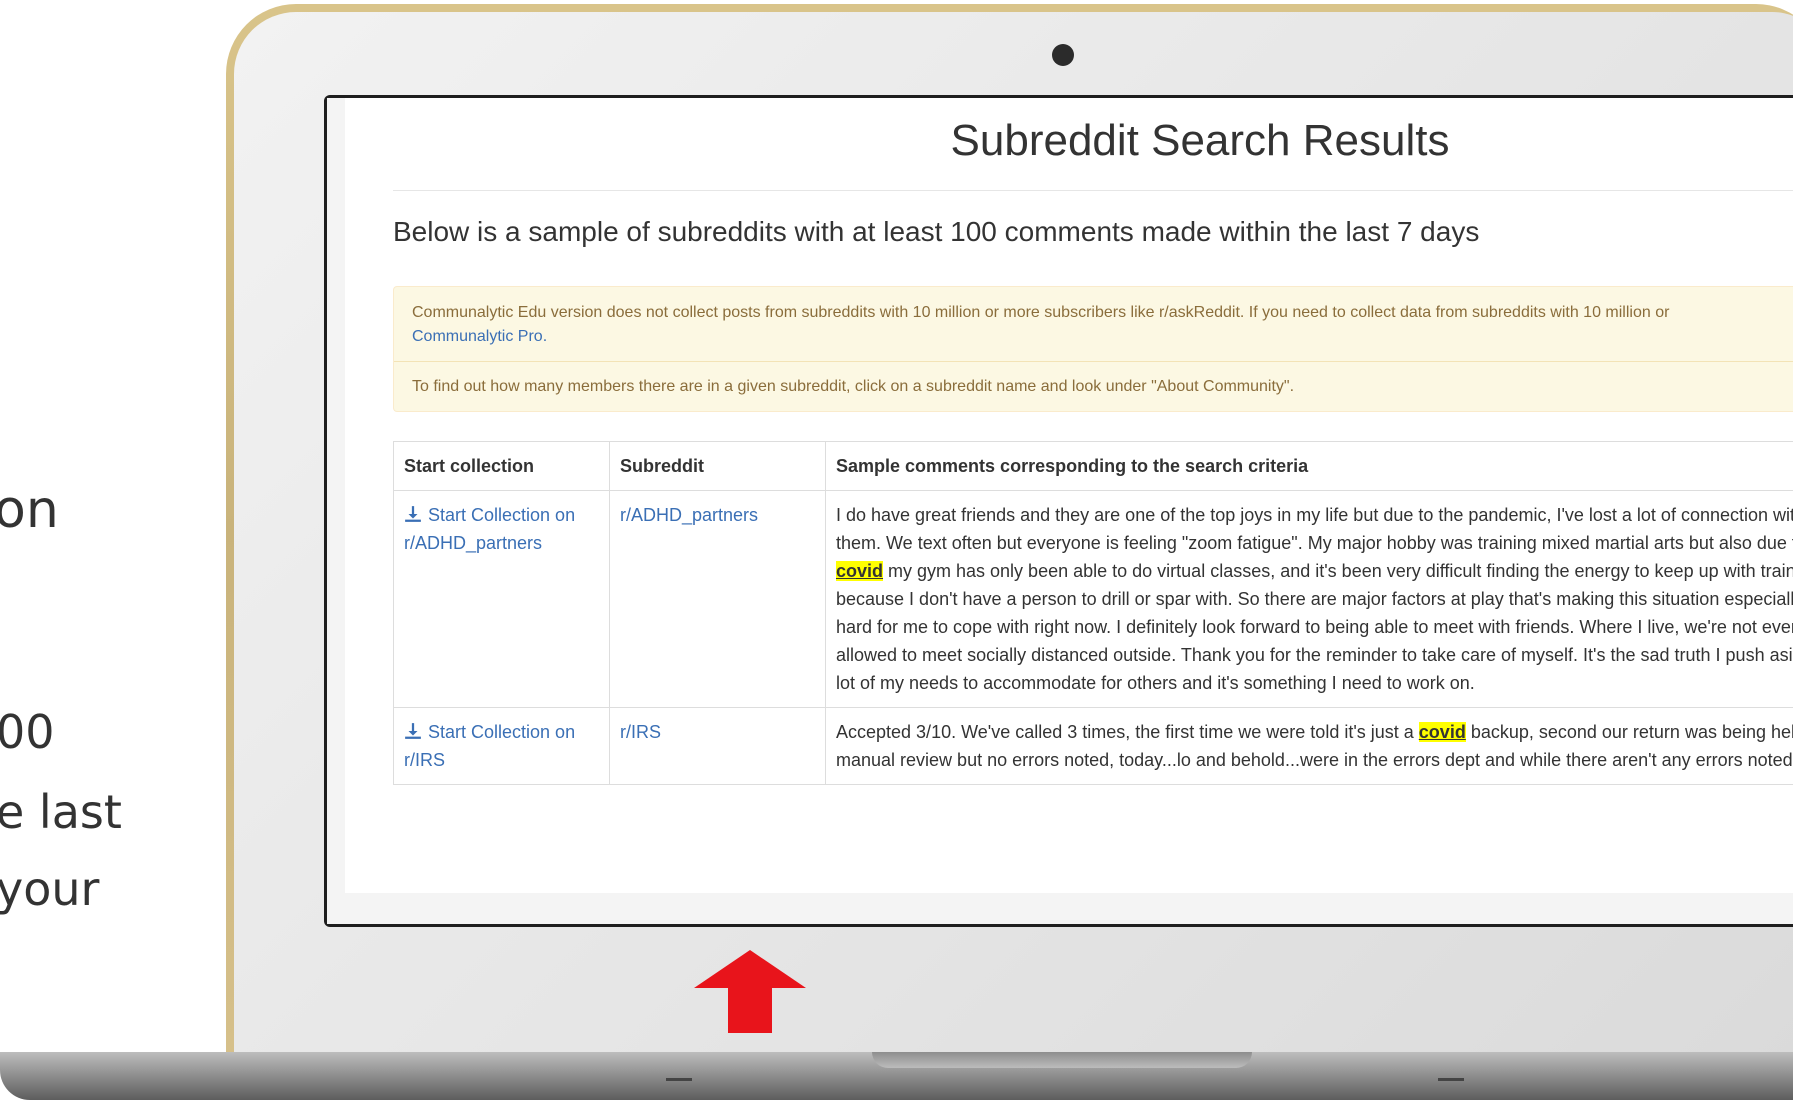 The image size is (1793, 1100). What do you see at coordinates (750, 991) in the screenshot?
I see `red-arrow-icon` at bounding box center [750, 991].